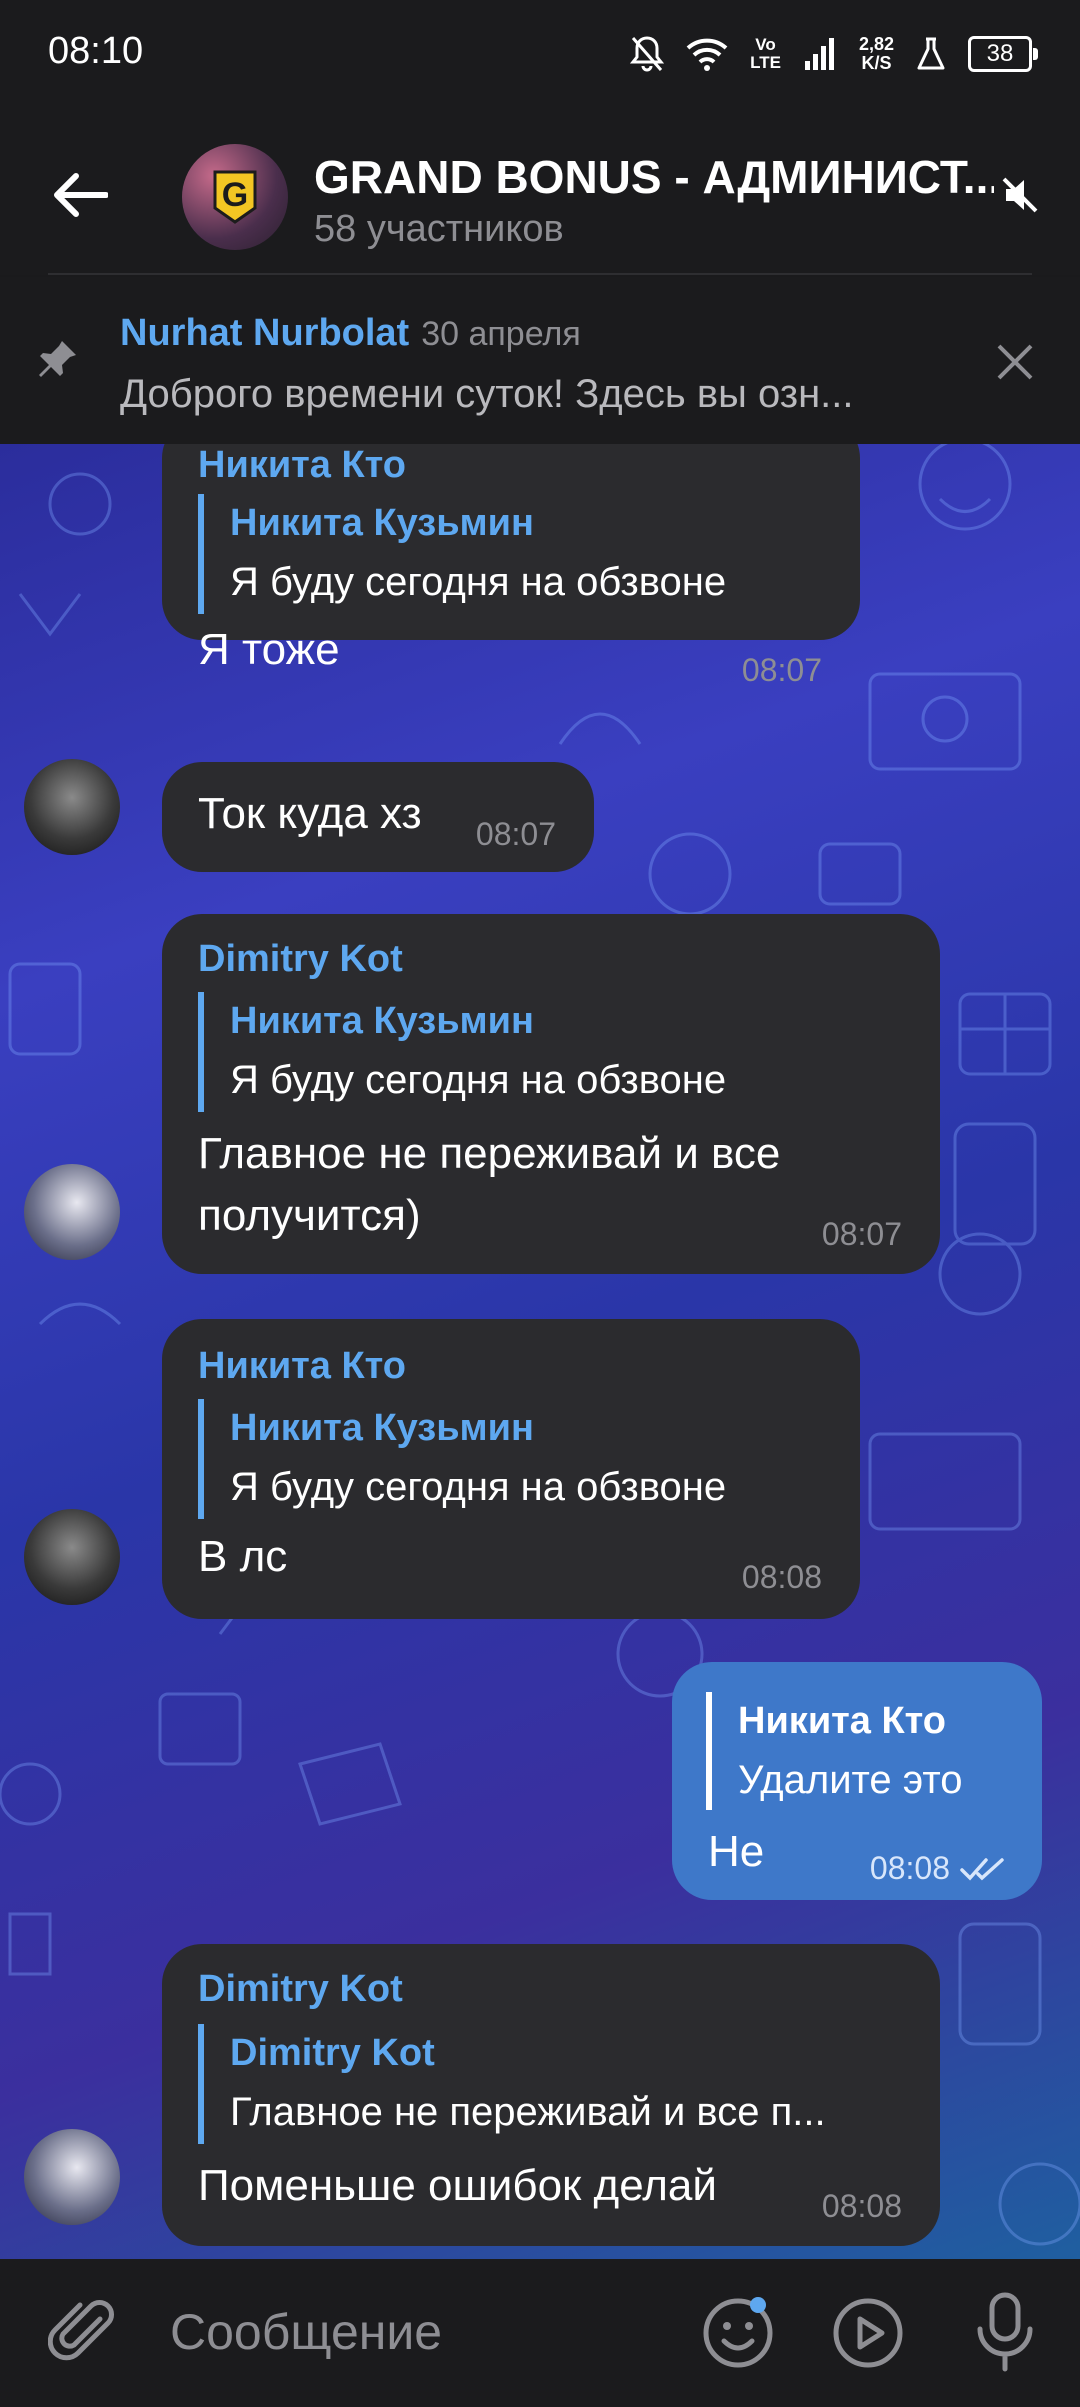 The width and height of the screenshot is (1080, 2407). I want to click on header-divider, so click(540, 274).